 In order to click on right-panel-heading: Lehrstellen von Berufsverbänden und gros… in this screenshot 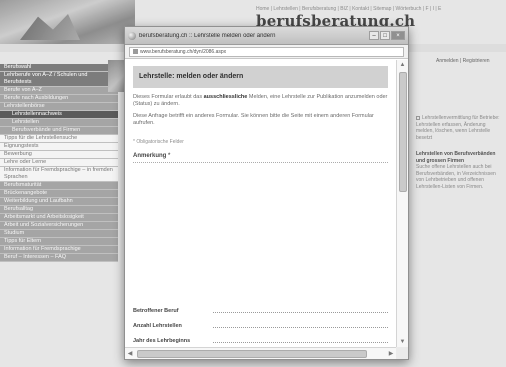, I will do `click(456, 157)`.